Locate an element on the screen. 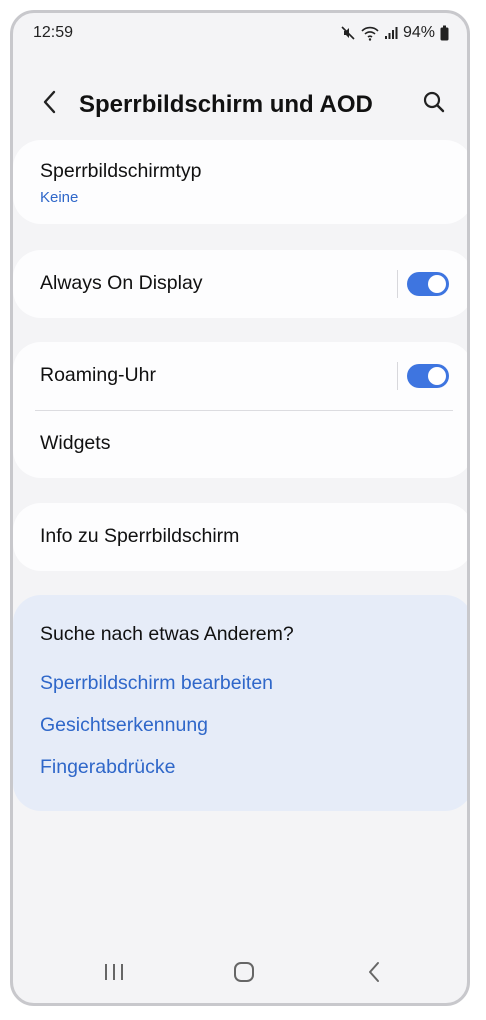 Image resolution: width=486 pixels, height=1020 pixels. roaming-clock-item: Roaming-Uhr is located at coordinates (240, 376).